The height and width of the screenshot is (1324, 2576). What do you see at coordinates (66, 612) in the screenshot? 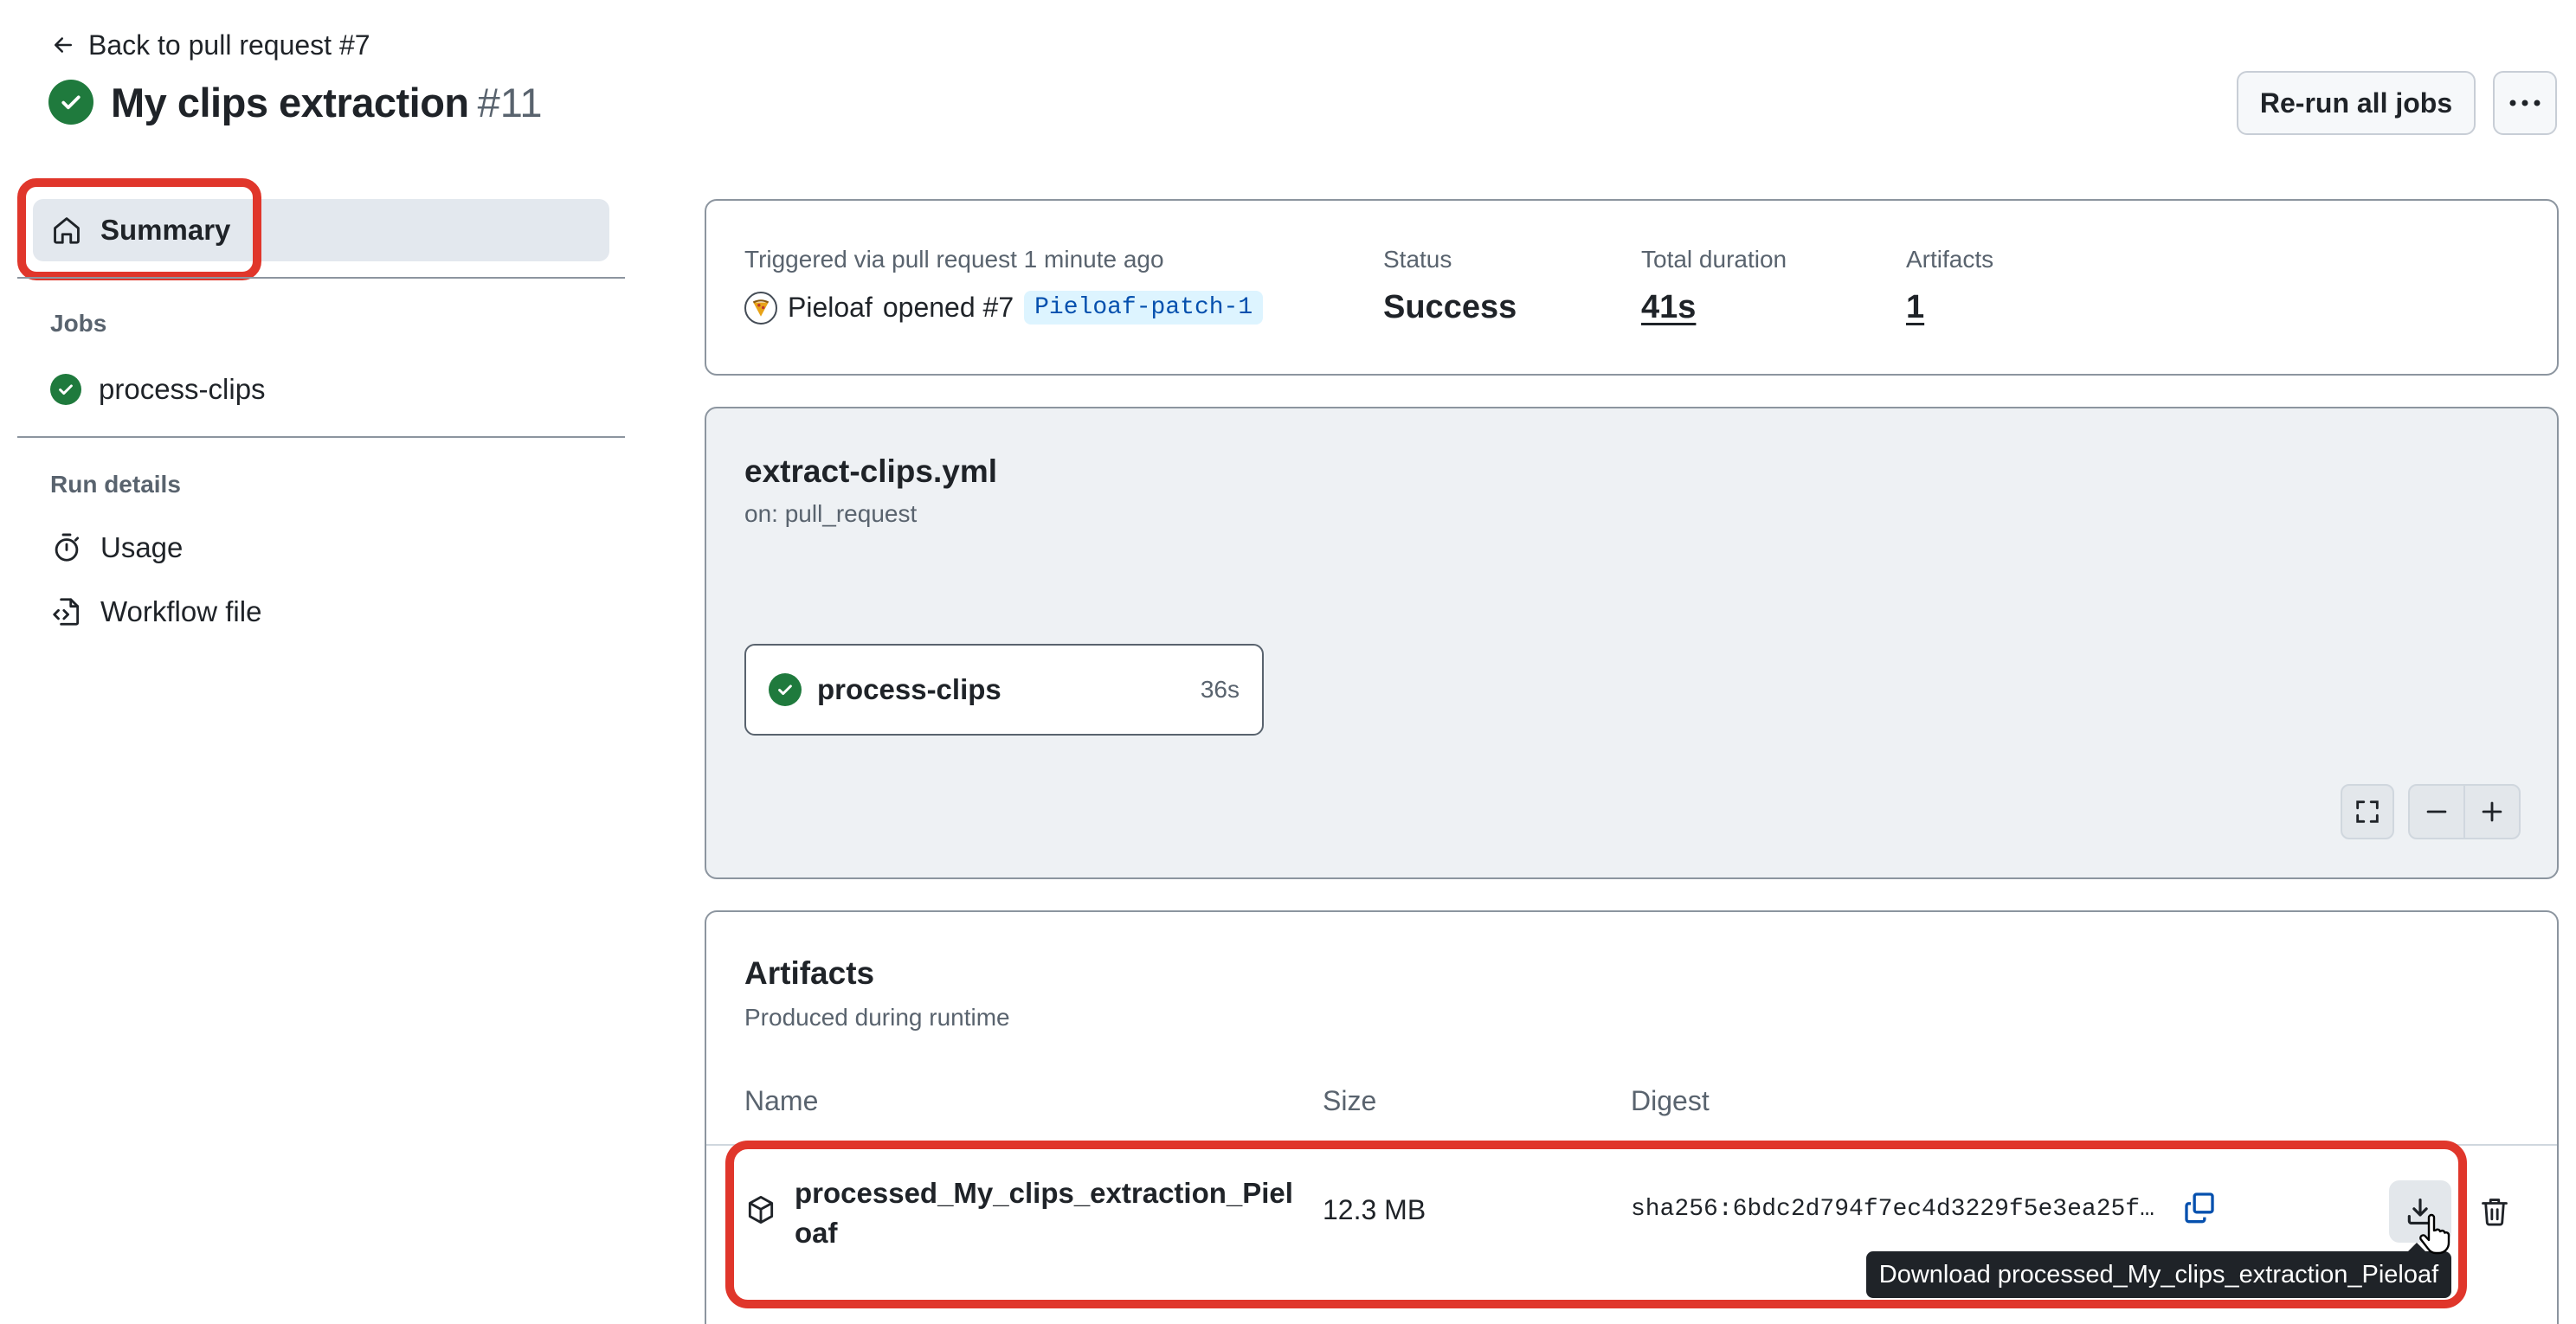
I see `file-code-icon` at bounding box center [66, 612].